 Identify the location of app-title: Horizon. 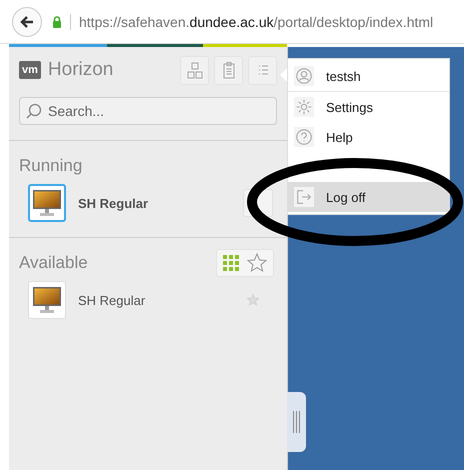
(81, 70).